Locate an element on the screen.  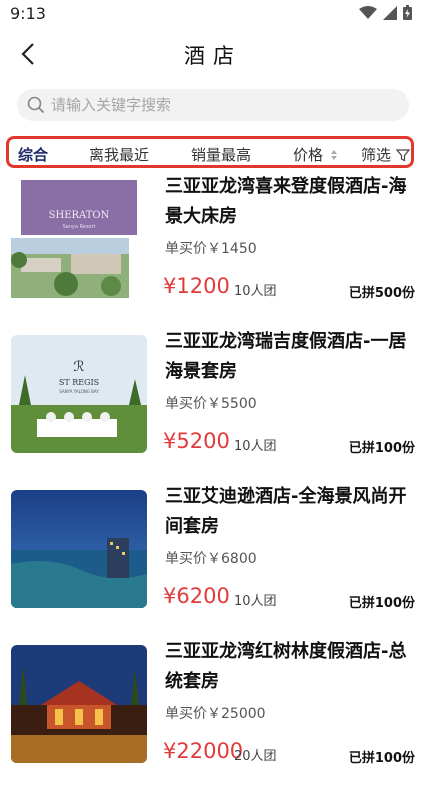
hotel-image-subtext: Sanya Resort is located at coordinates (78, 227).